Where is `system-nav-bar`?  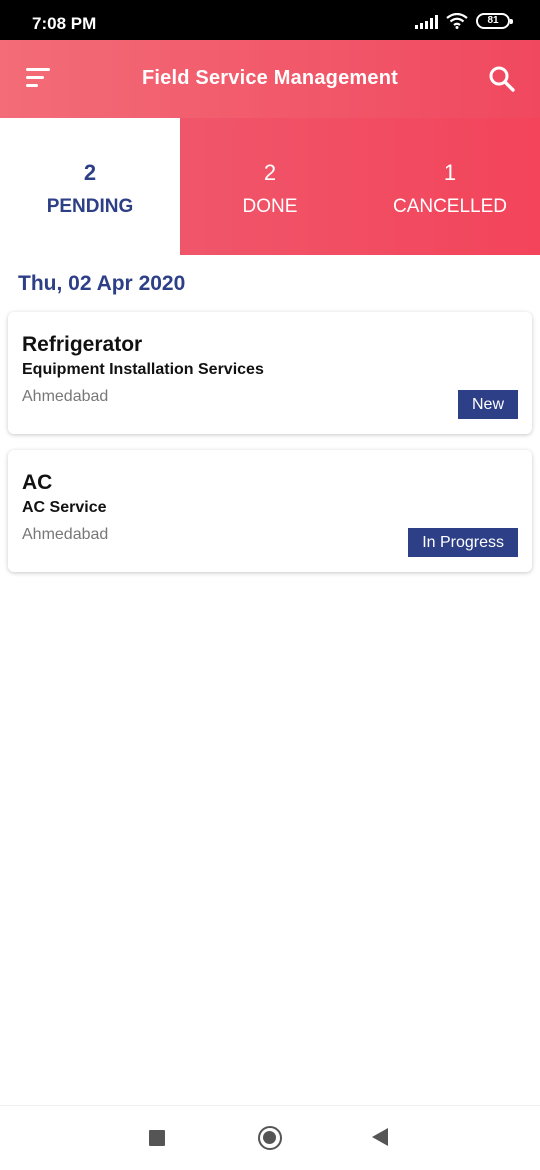
system-nav-bar is located at coordinates (270, 1137).